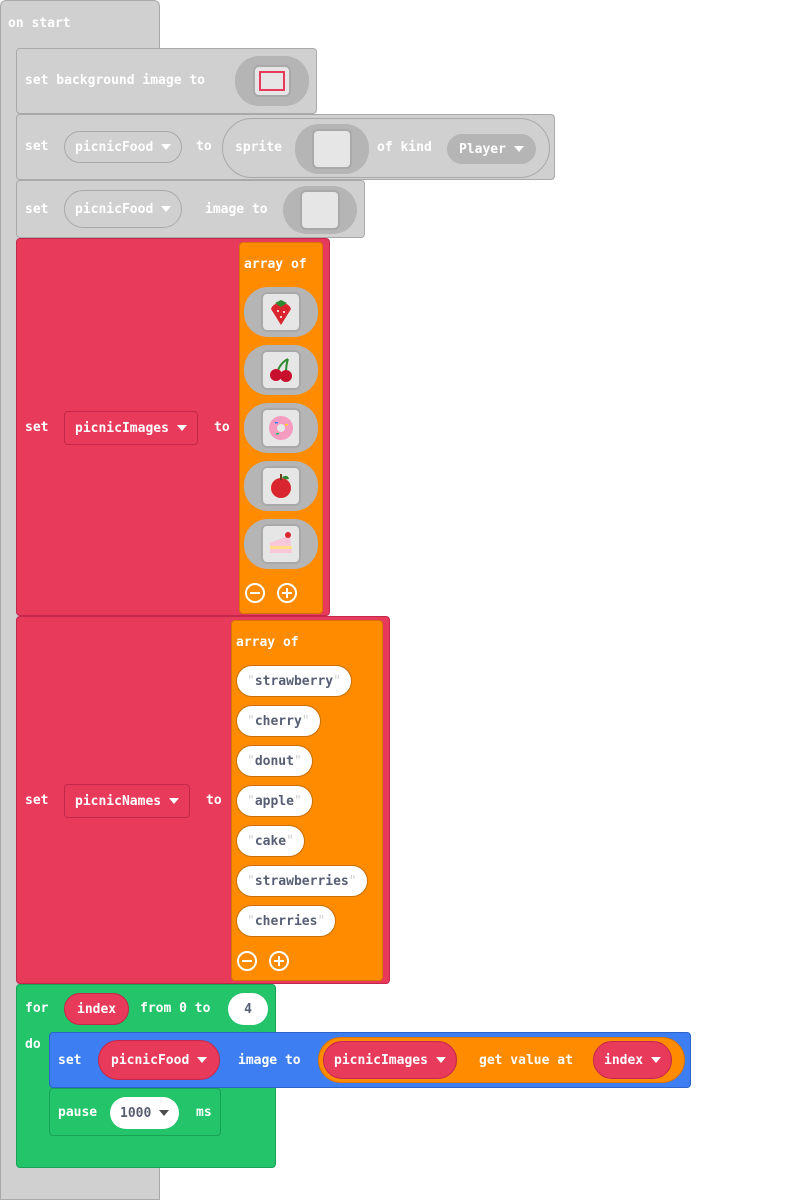 Image resolution: width=795 pixels, height=1200 pixels. I want to click on variable-name: index, so click(624, 1060).